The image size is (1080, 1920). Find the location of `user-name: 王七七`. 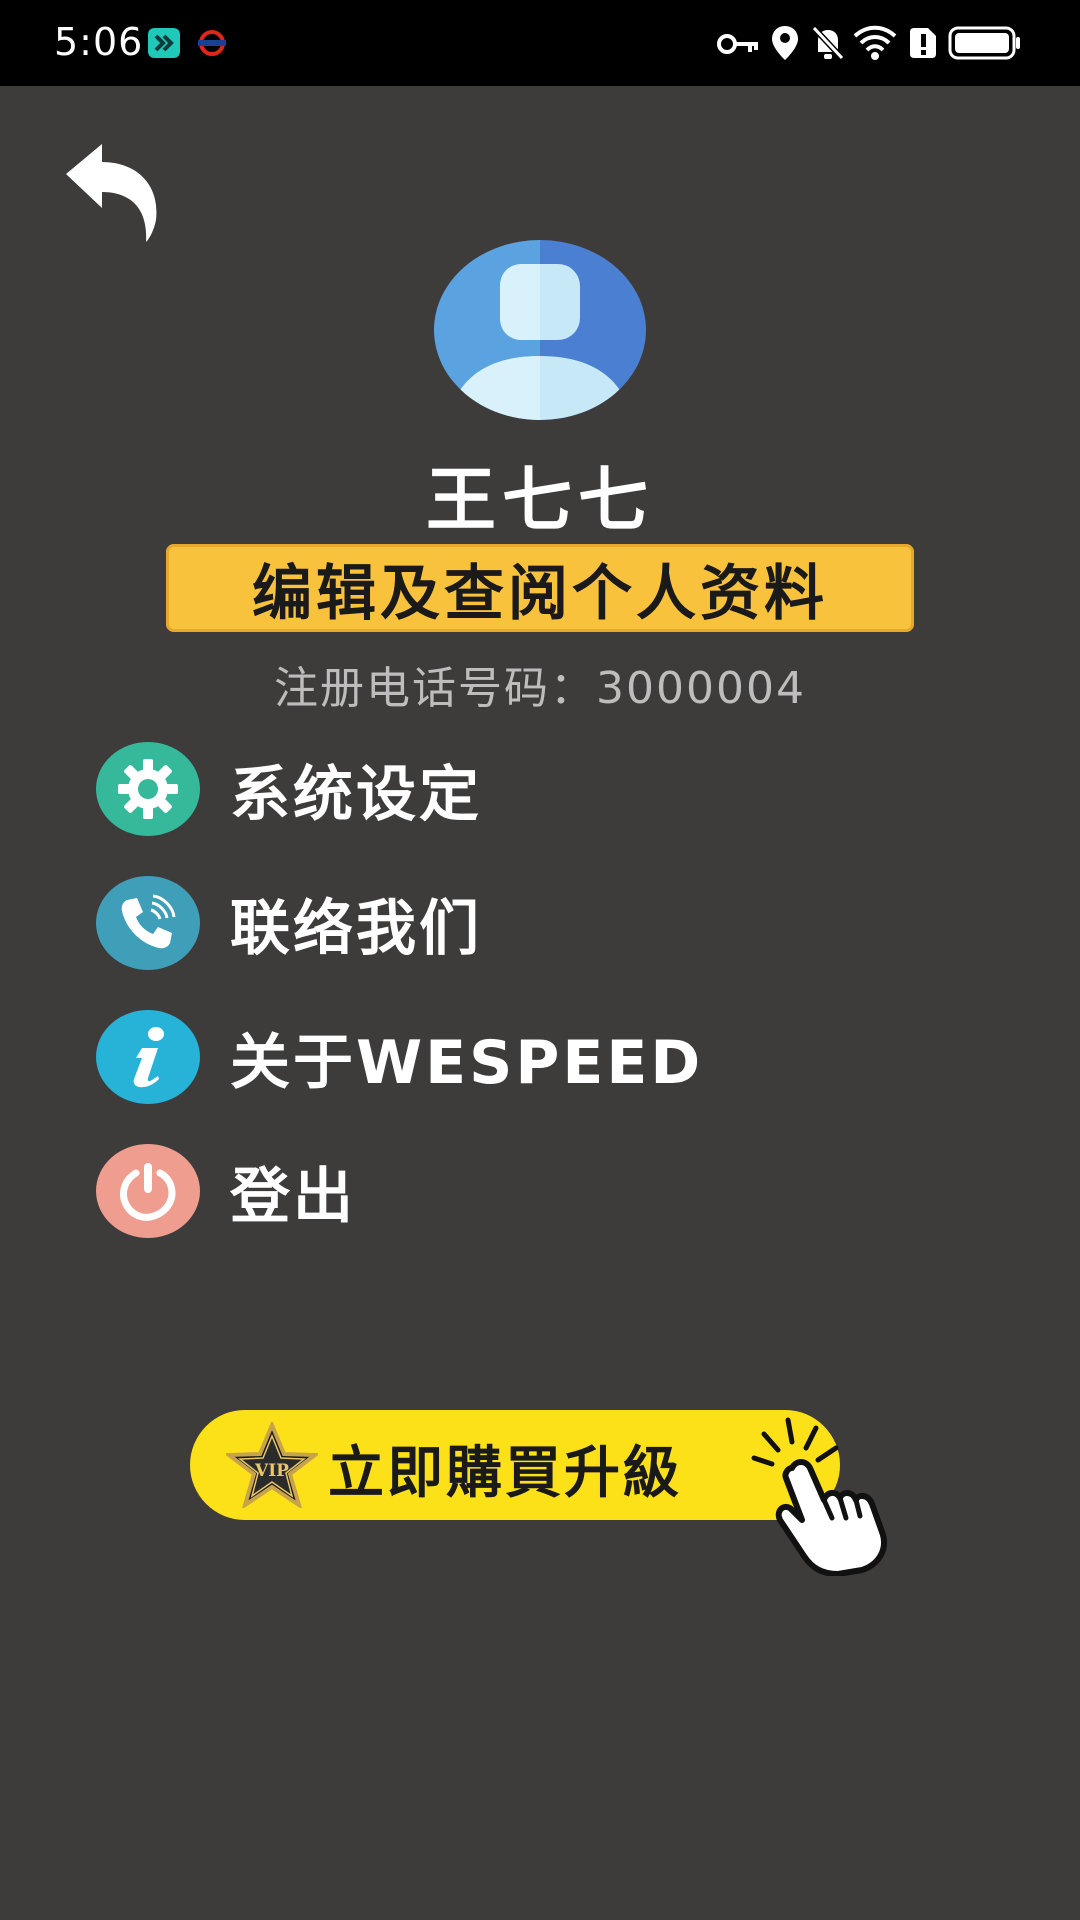

user-name: 王七七 is located at coordinates (540, 500).